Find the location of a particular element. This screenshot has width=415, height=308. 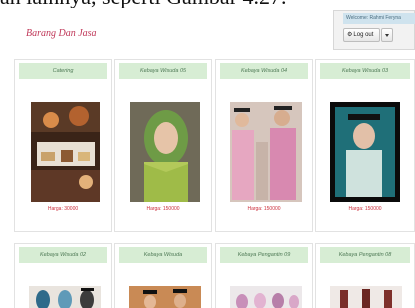

product-name: Kebaya Wisuda 04 is located at coordinates (264, 71).